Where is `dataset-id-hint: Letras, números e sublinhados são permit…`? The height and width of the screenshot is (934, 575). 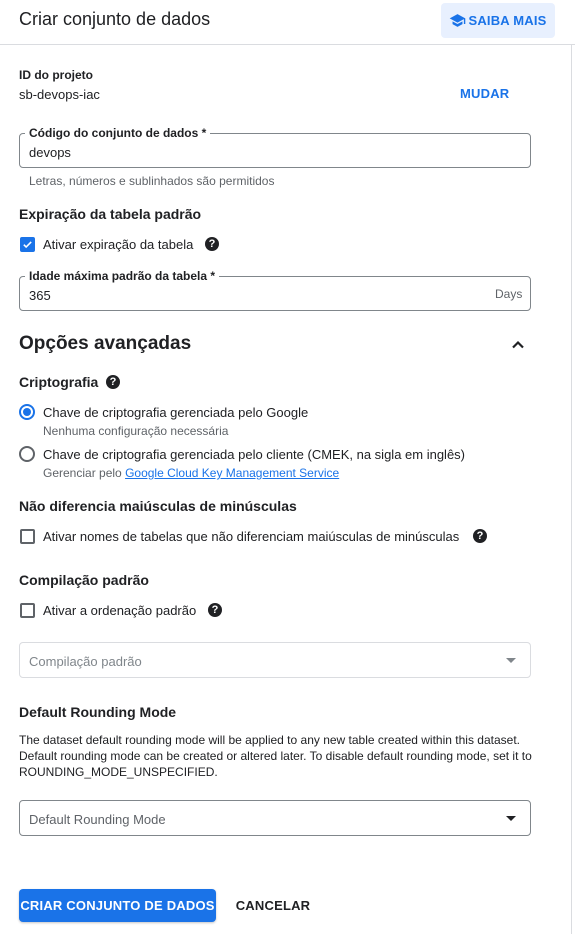 dataset-id-hint: Letras, números e sublinhados são permit… is located at coordinates (152, 181).